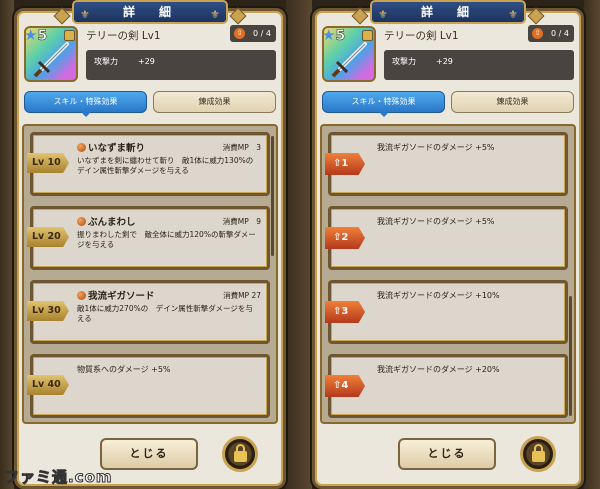  I want to click on skill-mp: 消費MP 3, so click(241, 147).